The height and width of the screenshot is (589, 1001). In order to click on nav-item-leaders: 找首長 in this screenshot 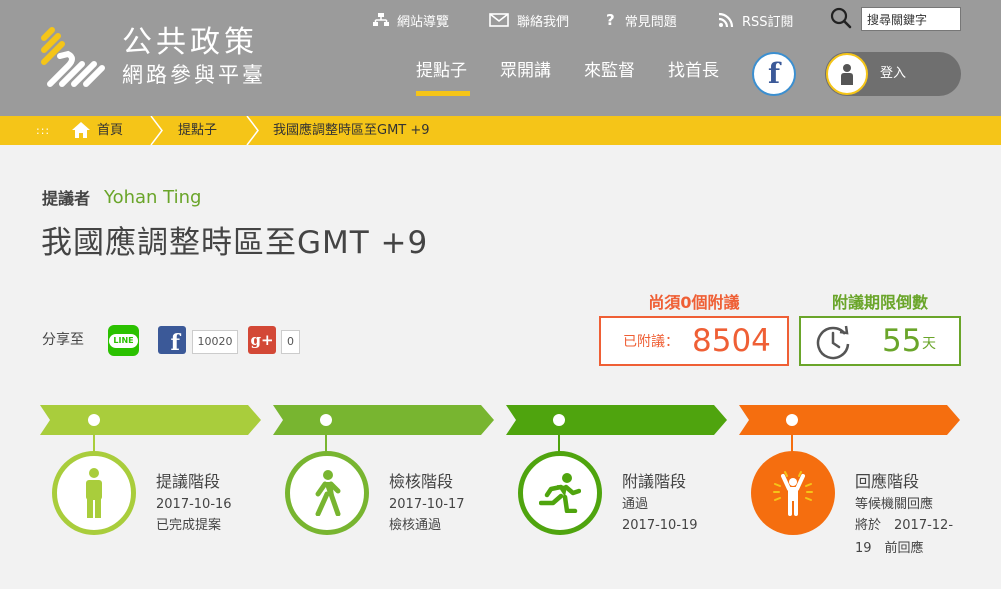, I will do `click(693, 71)`.